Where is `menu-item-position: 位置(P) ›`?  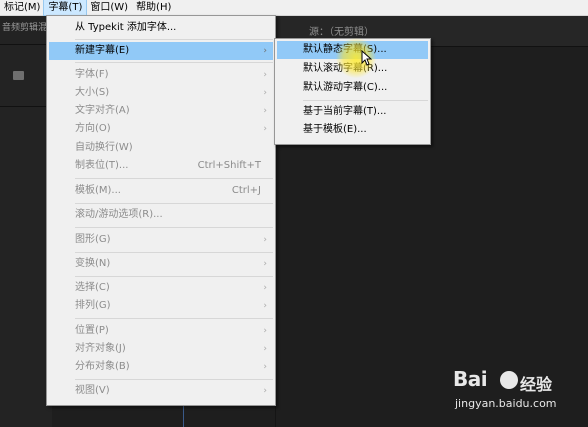
menu-item-position: 位置(P) › is located at coordinates (161, 331).